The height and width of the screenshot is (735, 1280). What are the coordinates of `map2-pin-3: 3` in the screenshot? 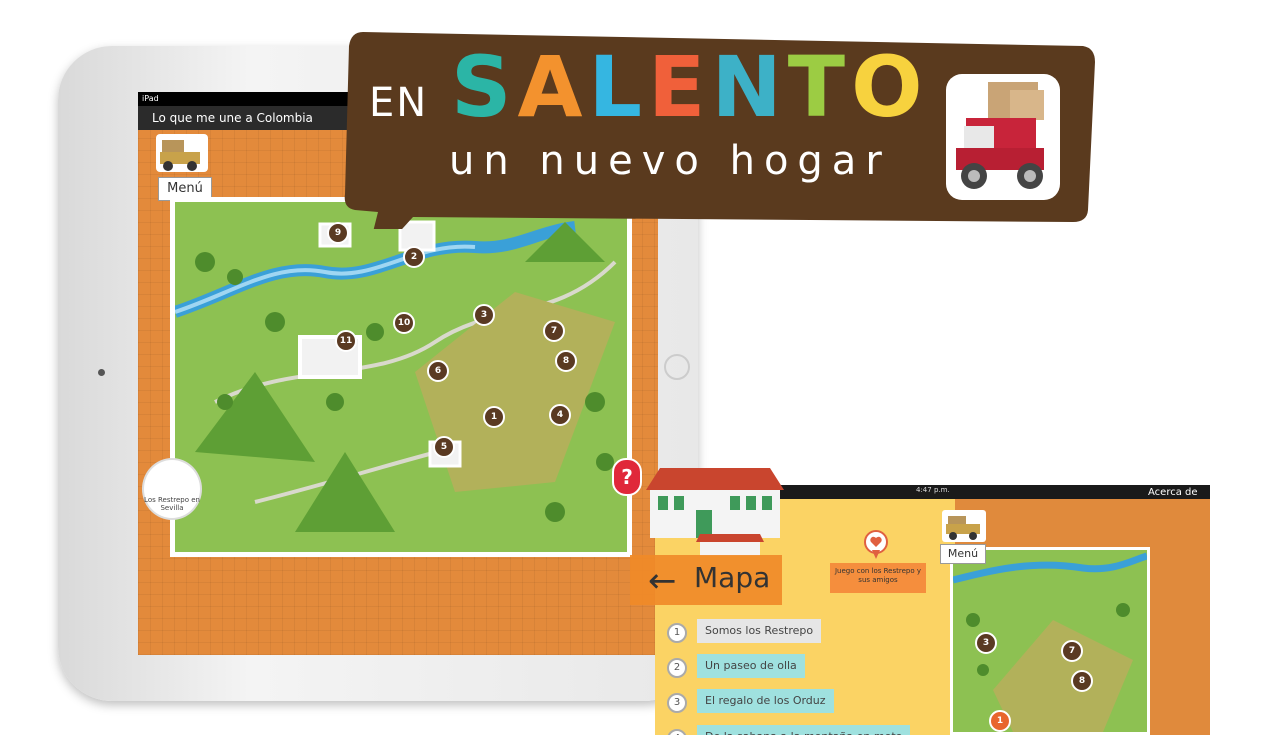 It's located at (986, 643).